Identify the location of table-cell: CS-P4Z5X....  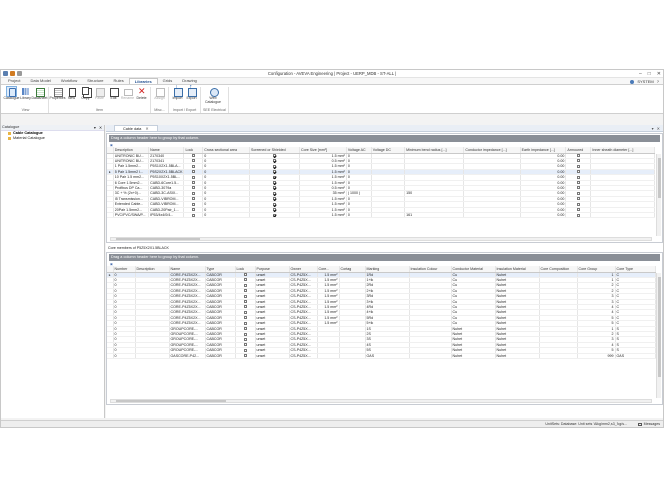
(303, 356).